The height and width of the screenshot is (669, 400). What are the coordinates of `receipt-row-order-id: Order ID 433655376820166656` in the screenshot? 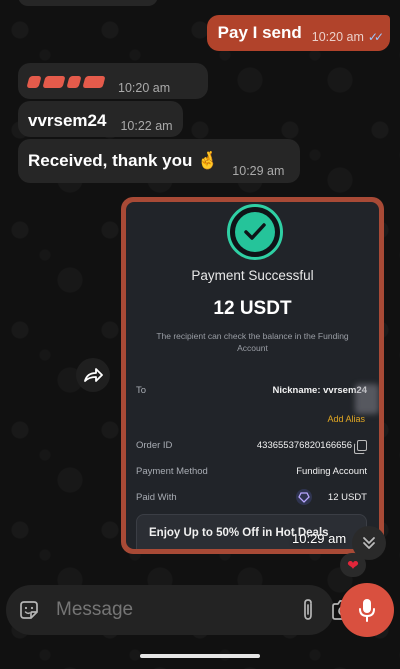 It's located at (251, 447).